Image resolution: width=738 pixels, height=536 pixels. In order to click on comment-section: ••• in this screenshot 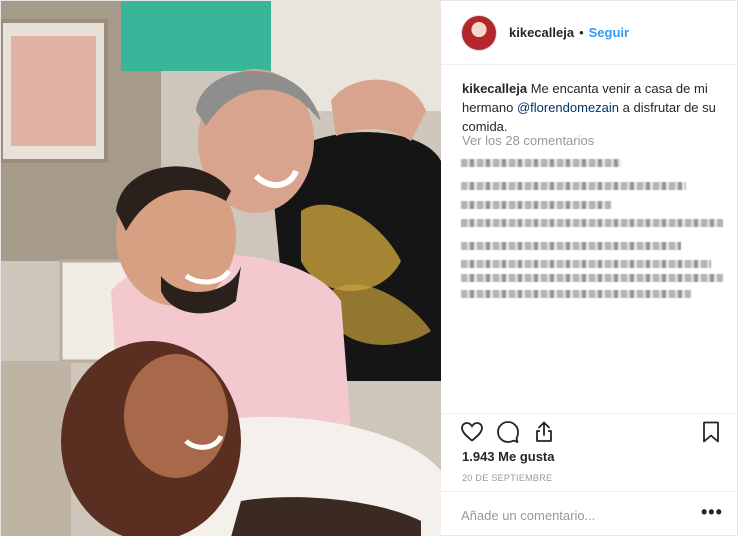, I will do `click(589, 513)`.